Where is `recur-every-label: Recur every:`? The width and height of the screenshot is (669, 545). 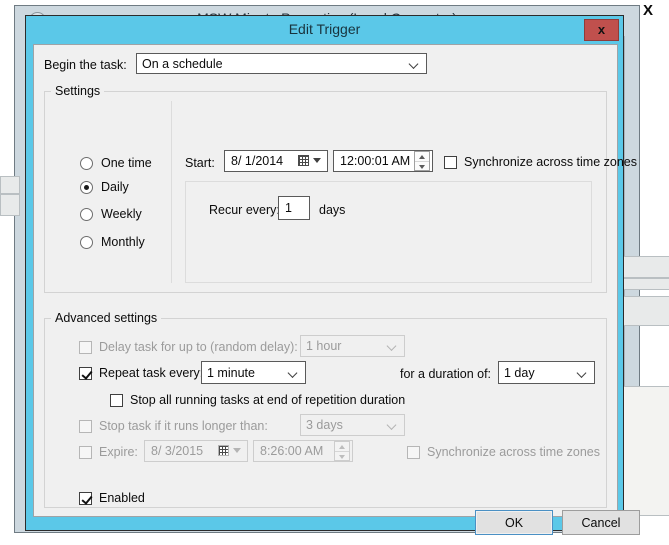
recur-every-label: Recur every: is located at coordinates (244, 210).